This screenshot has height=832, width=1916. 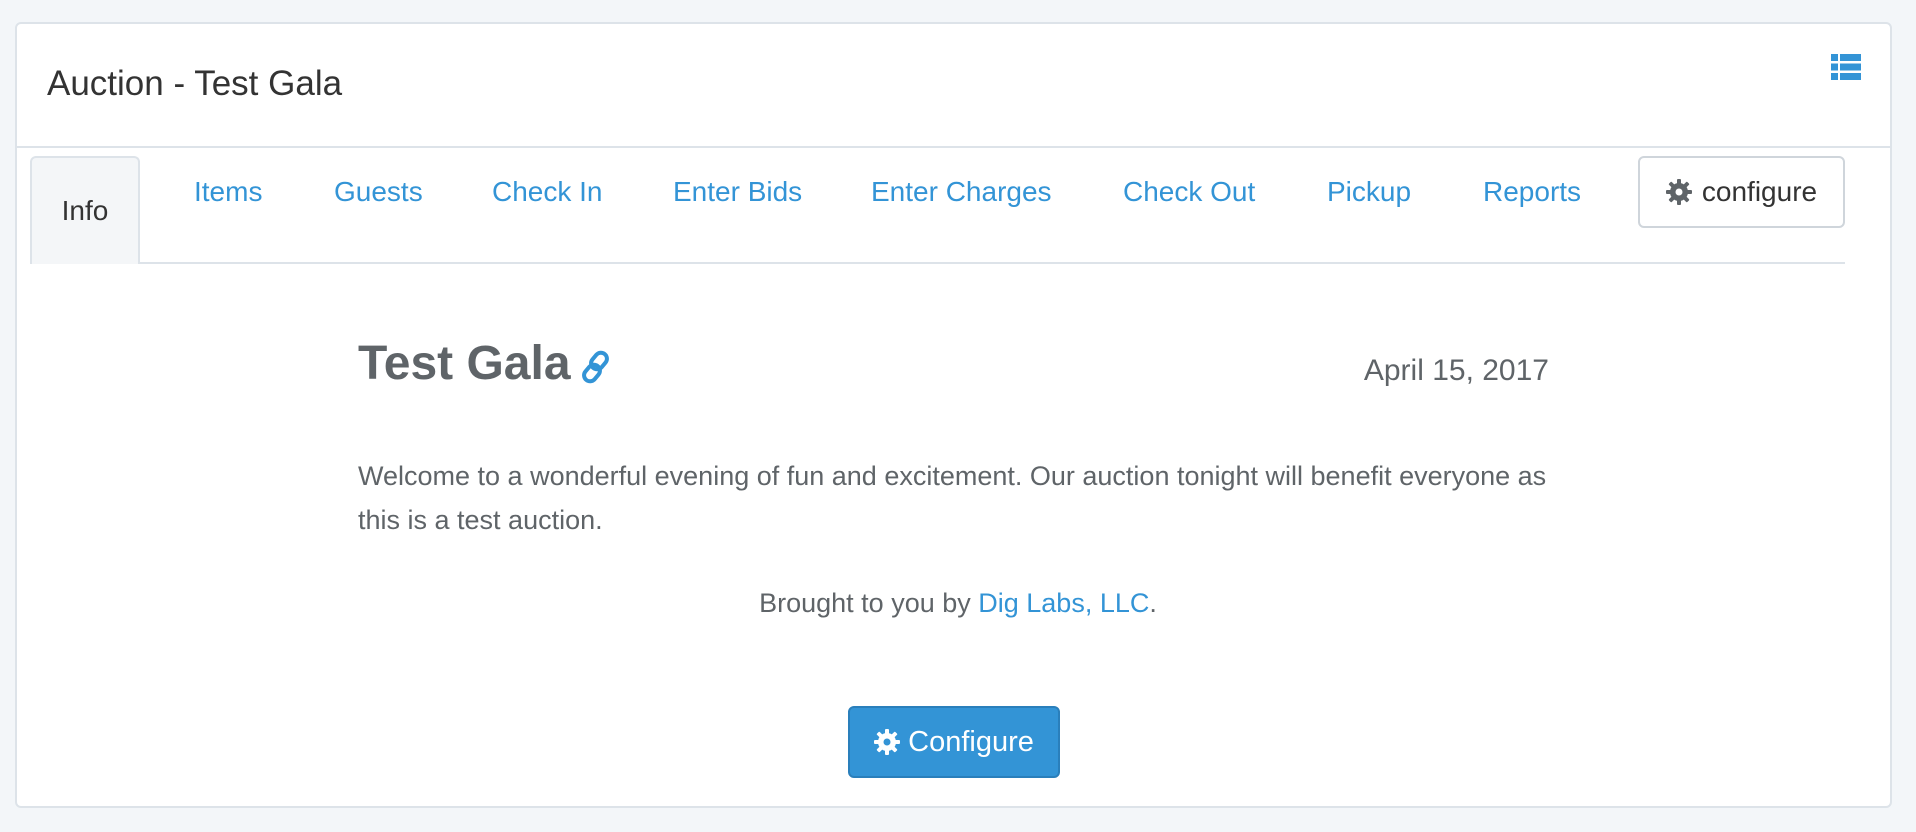 I want to click on event-date: April 15, 2017, so click(x=1456, y=370).